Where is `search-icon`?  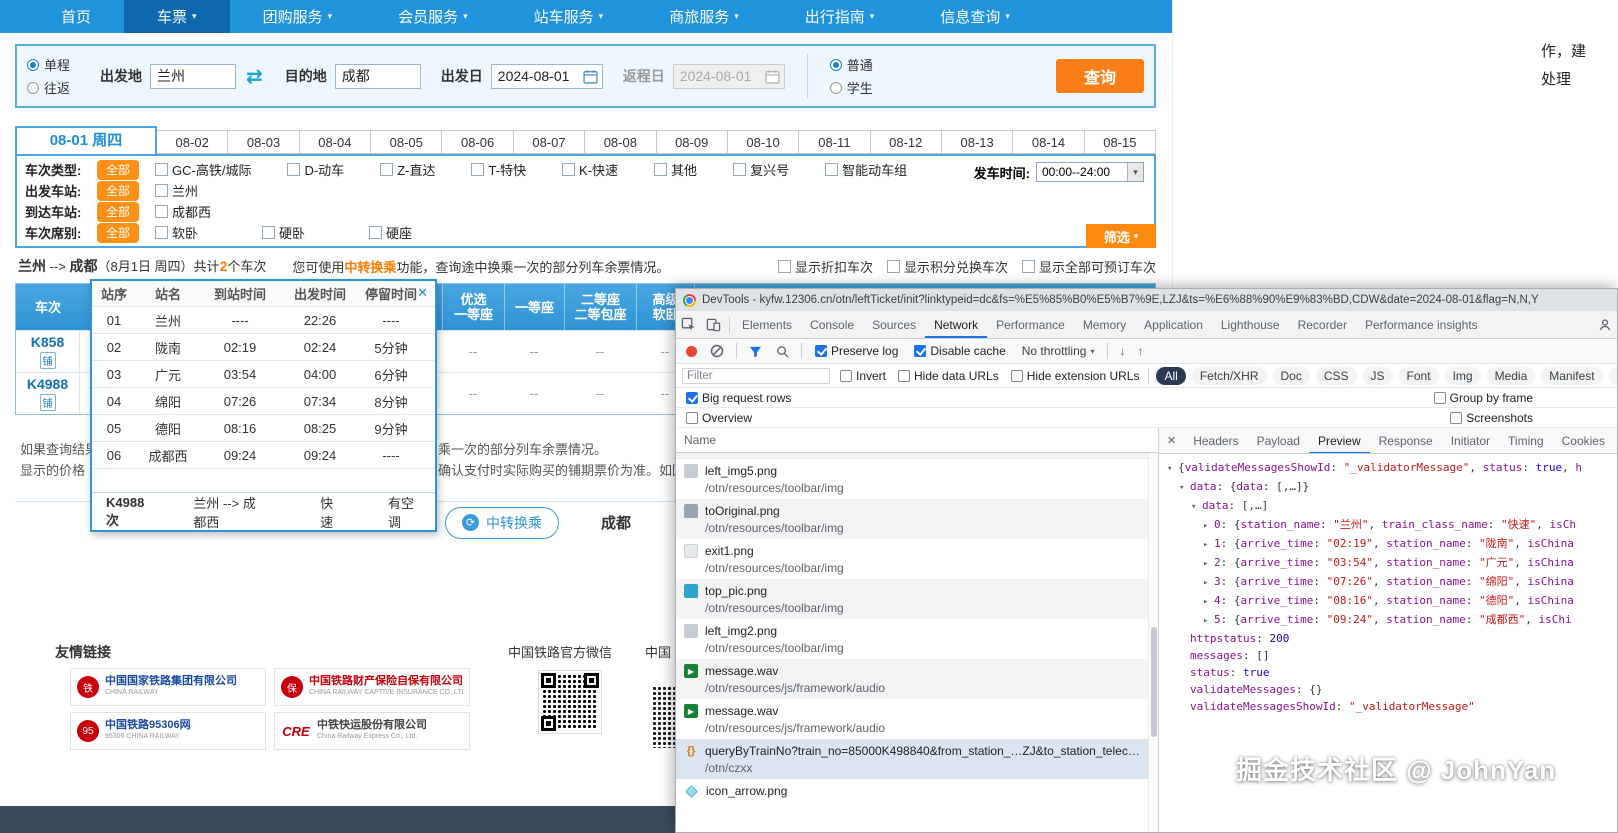 search-icon is located at coordinates (782, 351).